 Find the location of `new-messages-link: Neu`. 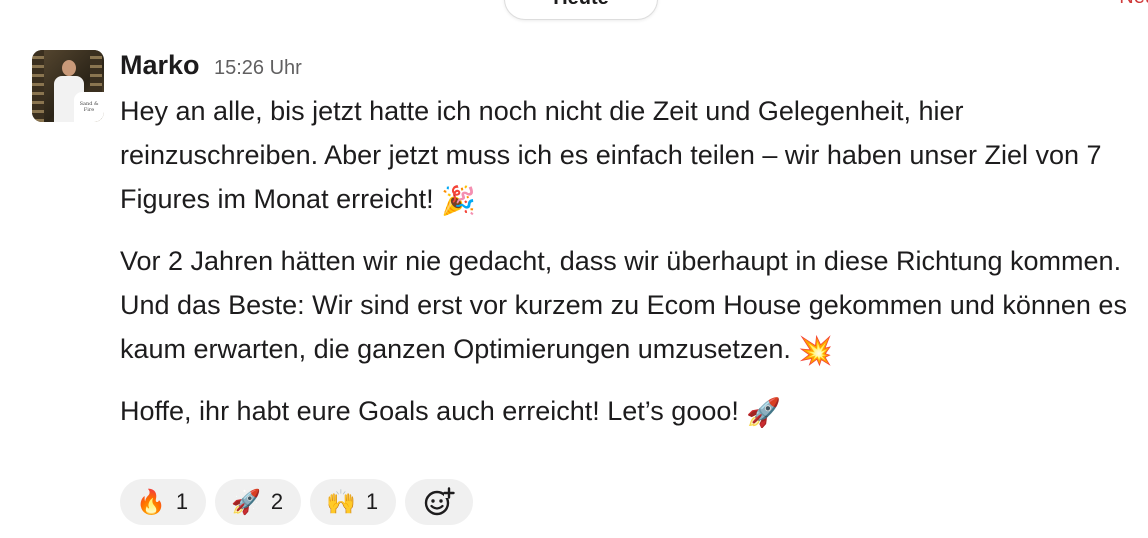

new-messages-link: Neu is located at coordinates (1133, 4).